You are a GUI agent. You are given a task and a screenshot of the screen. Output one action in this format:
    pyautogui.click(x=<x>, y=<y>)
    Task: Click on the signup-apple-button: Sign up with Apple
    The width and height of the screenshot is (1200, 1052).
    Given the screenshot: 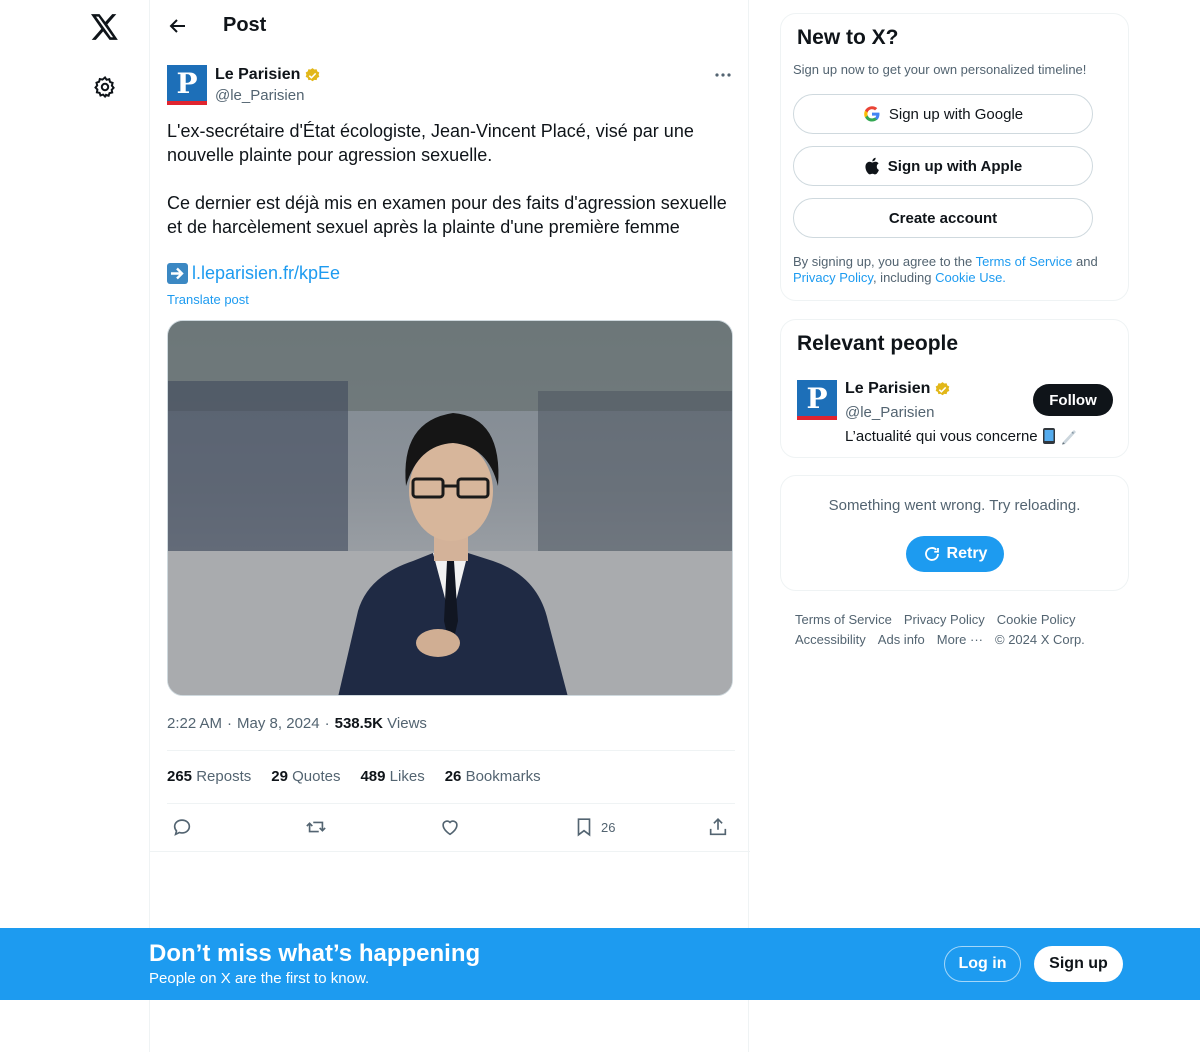 What is the action you would take?
    pyautogui.click(x=943, y=166)
    